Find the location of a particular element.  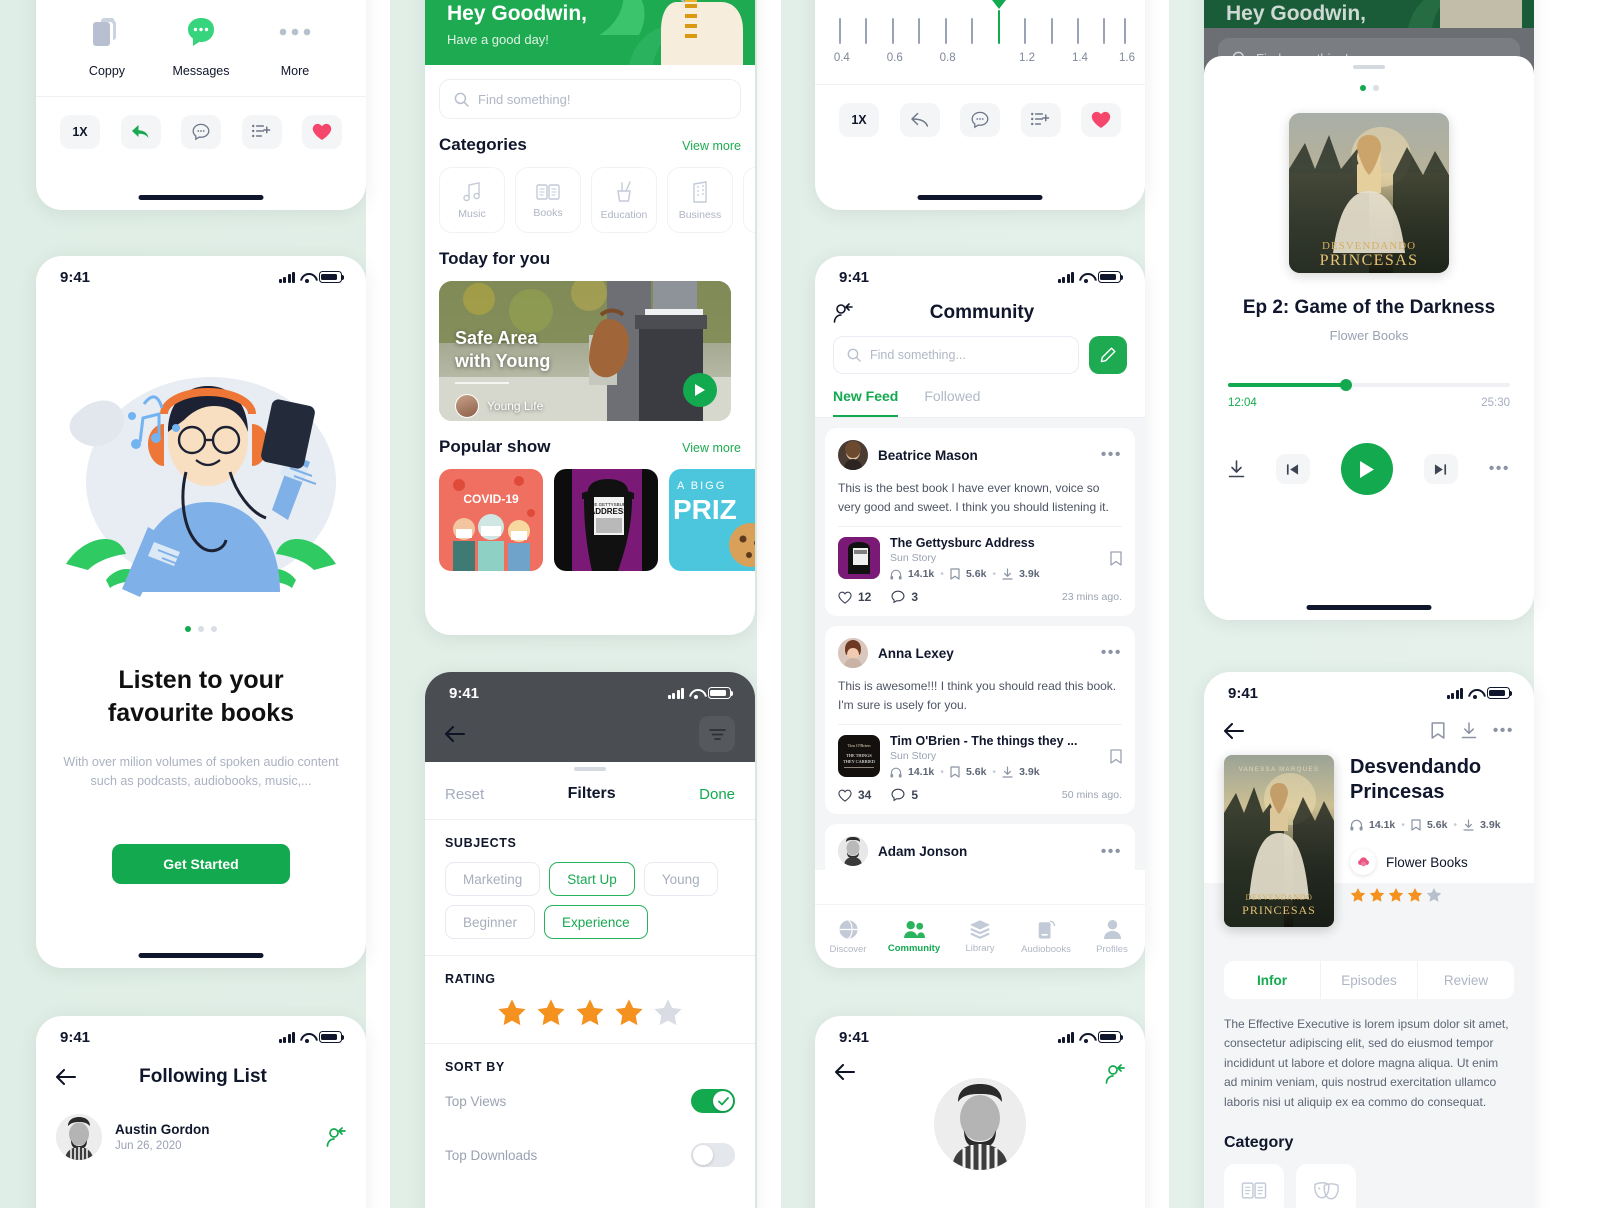

category-drama is located at coordinates (1326, 1186).